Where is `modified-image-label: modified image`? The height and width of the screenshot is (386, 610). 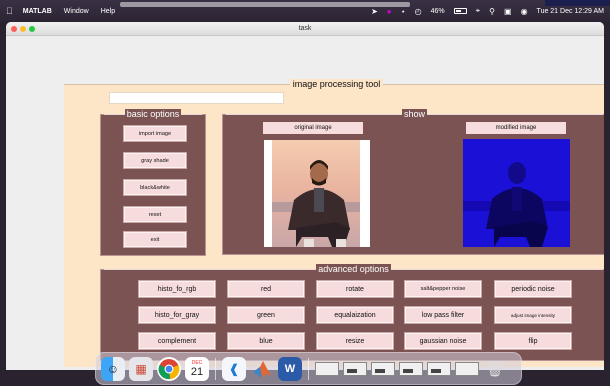
modified-image-label: modified image is located at coordinates (516, 128).